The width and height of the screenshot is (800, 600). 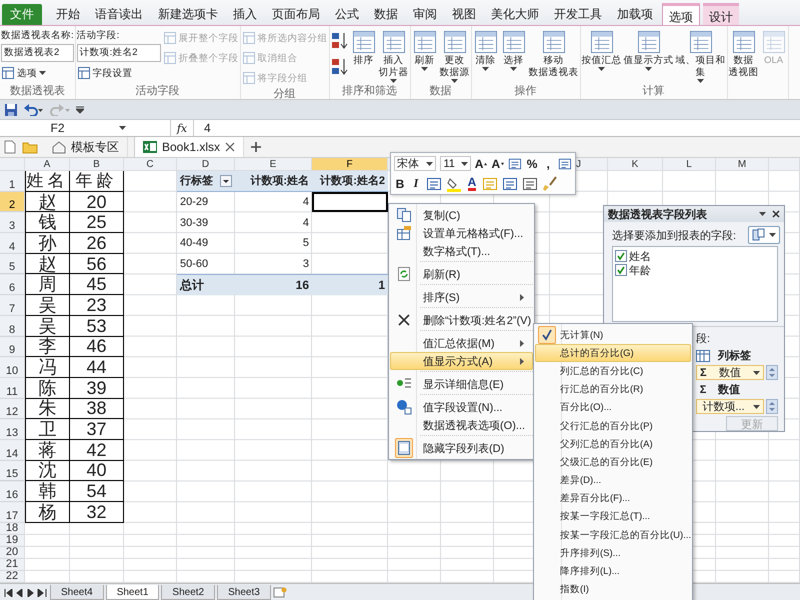 What do you see at coordinates (47, 181) in the screenshot?
I see `table-cell: 姓名` at bounding box center [47, 181].